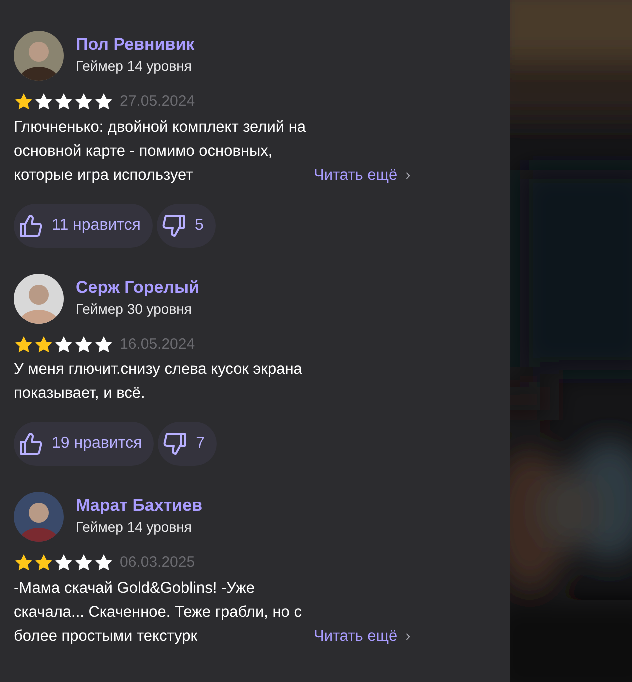 The width and height of the screenshot is (632, 682). What do you see at coordinates (134, 309) in the screenshot?
I see `gamer-level: Геймер 30 уровня` at bounding box center [134, 309].